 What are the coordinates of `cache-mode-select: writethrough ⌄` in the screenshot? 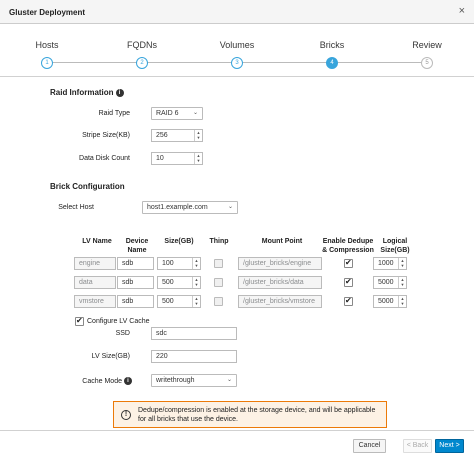 It's located at (194, 380).